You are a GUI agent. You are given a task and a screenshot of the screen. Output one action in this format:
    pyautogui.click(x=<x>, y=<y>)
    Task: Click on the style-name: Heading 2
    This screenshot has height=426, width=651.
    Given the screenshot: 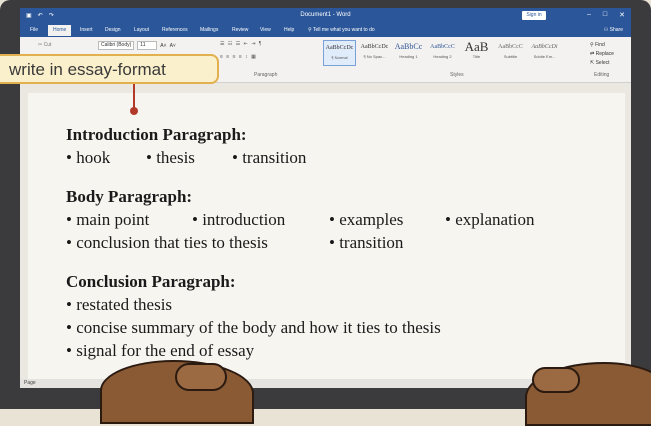 What is the action you would take?
    pyautogui.click(x=442, y=56)
    